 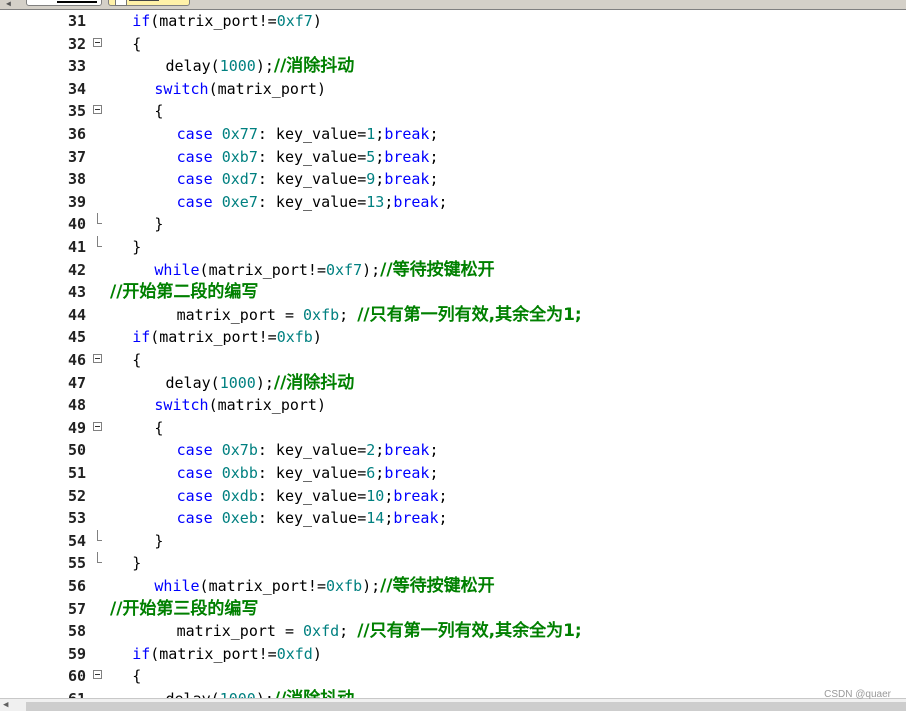 I want to click on horizontal-scrollbar: ◀, so click(x=453, y=704).